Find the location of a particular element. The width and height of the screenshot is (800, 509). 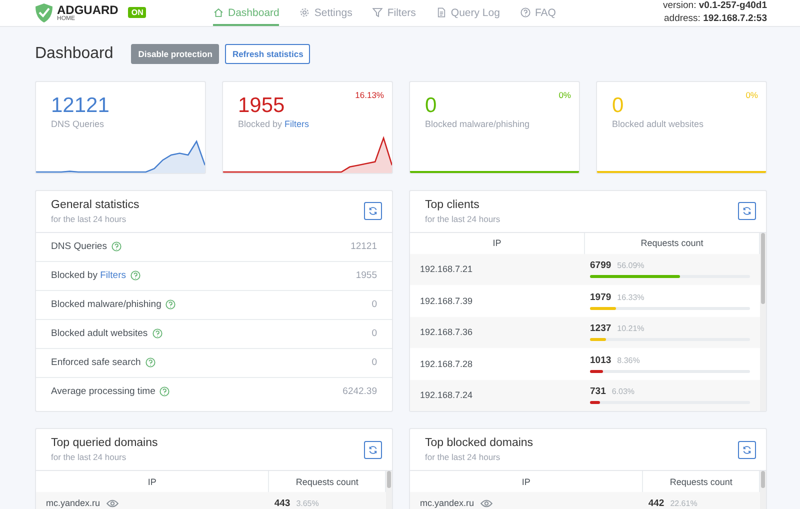

stat-number: 6242.39 is located at coordinates (359, 392).